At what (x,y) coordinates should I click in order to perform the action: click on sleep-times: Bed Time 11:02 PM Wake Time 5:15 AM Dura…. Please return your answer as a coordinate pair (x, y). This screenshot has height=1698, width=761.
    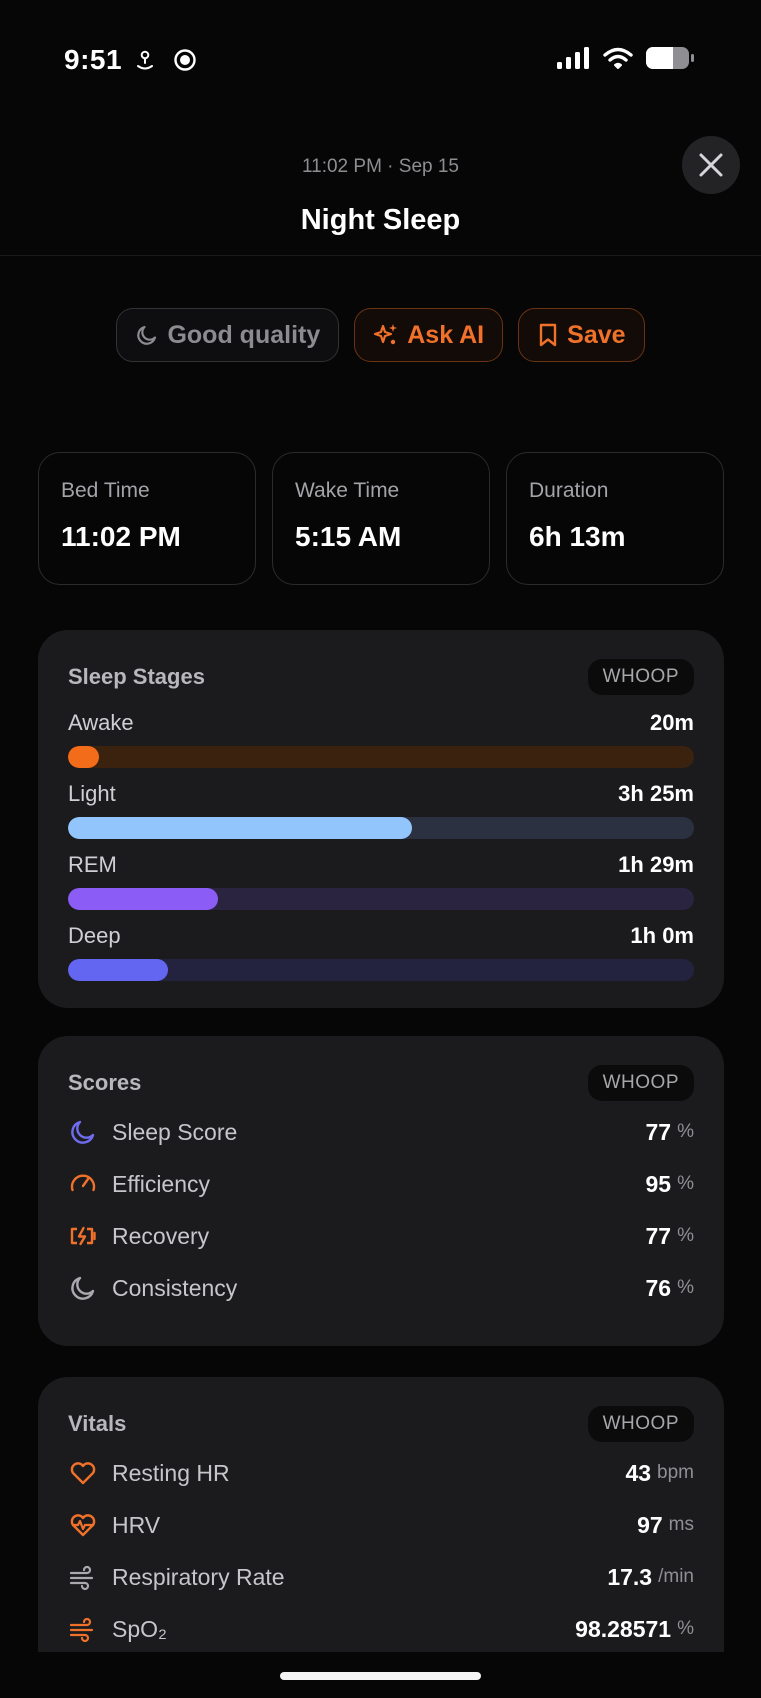
    Looking at the image, I should click on (381, 518).